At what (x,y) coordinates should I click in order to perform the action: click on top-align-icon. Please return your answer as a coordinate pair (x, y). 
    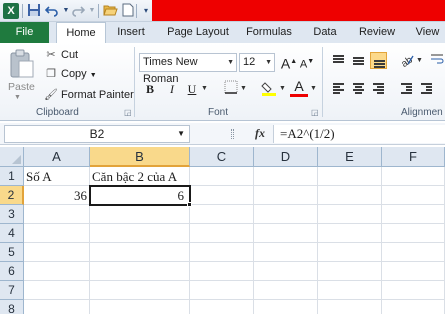
    Looking at the image, I should click on (338, 60).